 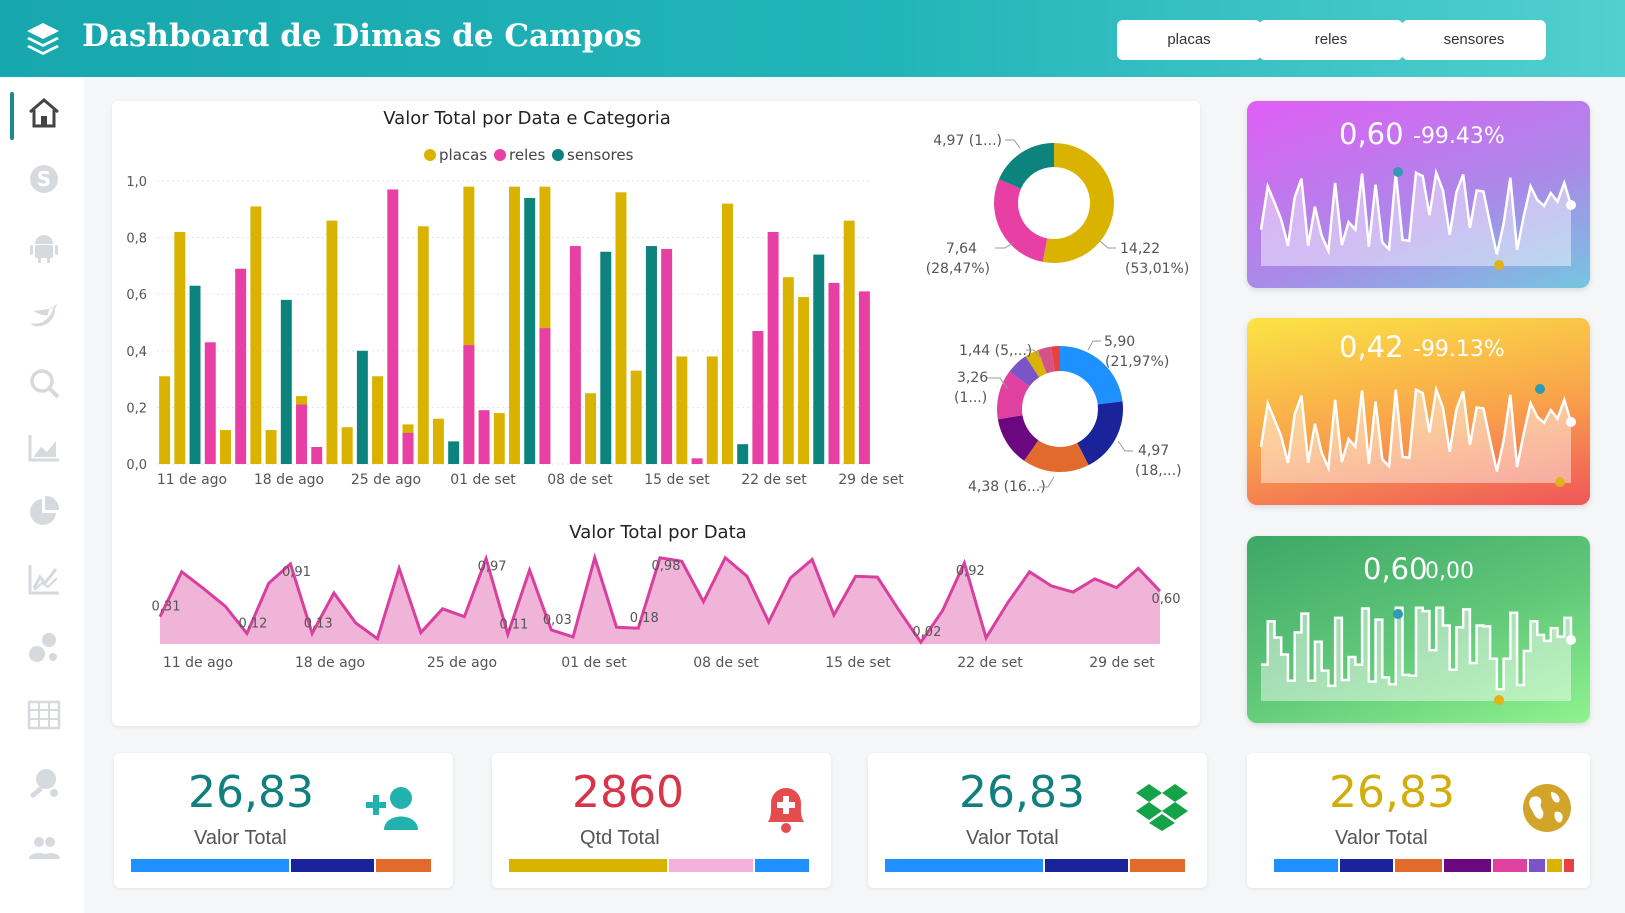 What do you see at coordinates (492, 567) in the screenshot?
I see `area-point-label: 0,97` at bounding box center [492, 567].